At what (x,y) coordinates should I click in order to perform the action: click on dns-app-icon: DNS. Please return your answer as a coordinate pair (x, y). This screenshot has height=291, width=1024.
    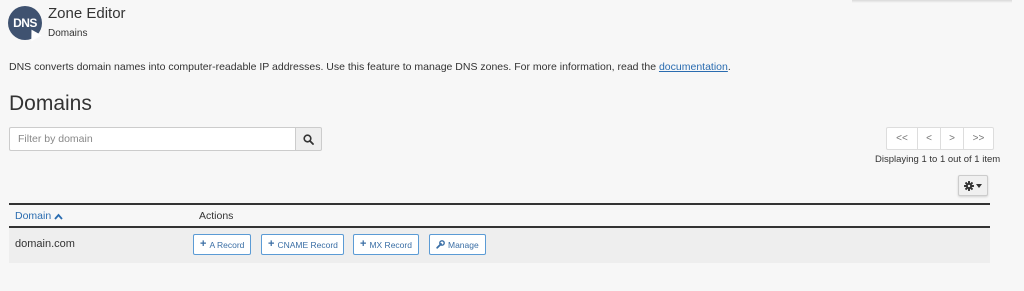
    Looking at the image, I should click on (25, 24).